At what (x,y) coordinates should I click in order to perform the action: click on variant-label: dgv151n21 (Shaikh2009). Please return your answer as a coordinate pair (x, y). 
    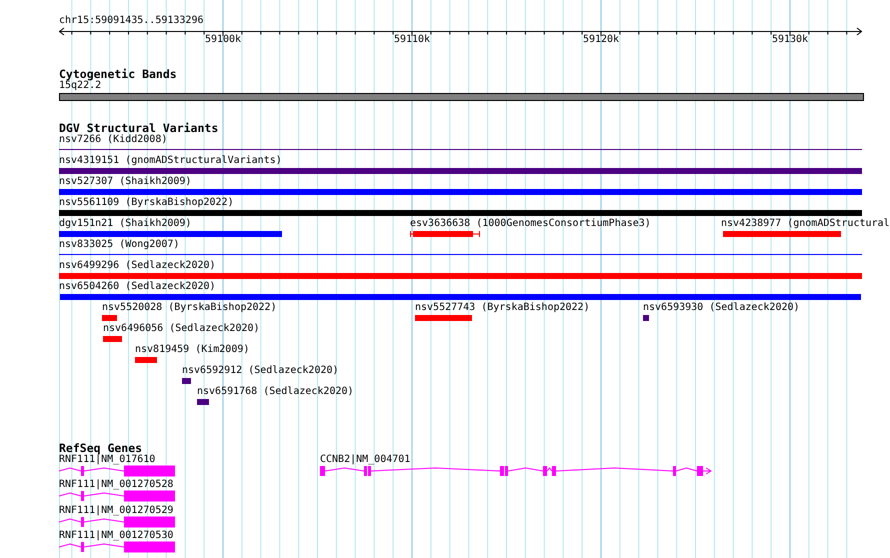
    Looking at the image, I should click on (125, 224).